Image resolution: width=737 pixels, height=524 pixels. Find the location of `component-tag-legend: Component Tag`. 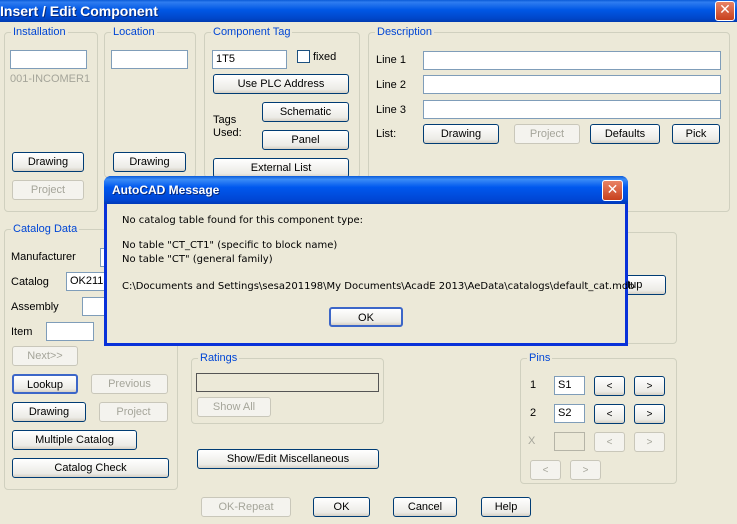

component-tag-legend: Component Tag is located at coordinates (252, 32).